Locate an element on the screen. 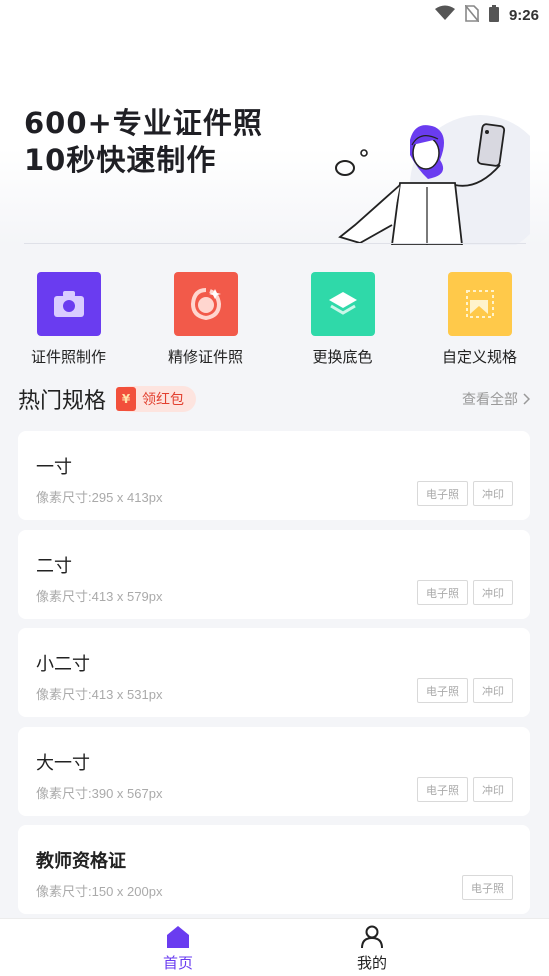 This screenshot has width=549, height=976. feature-change-bg: 更换底色 is located at coordinates (342, 320).